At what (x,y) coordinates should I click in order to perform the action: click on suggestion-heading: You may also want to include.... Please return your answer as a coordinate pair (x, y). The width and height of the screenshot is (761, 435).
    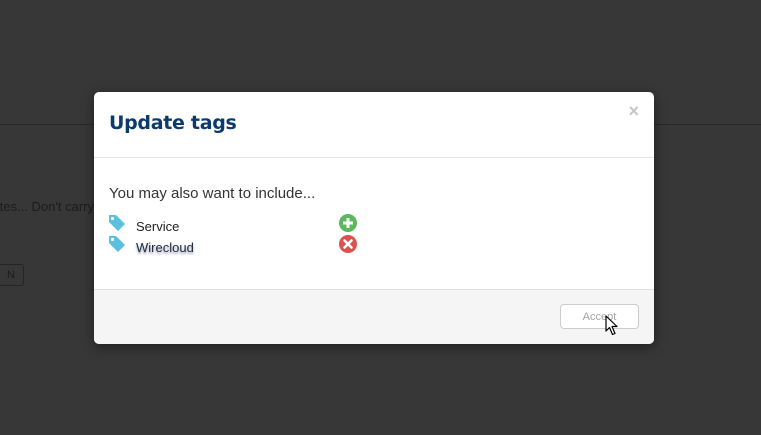
    Looking at the image, I should click on (212, 193).